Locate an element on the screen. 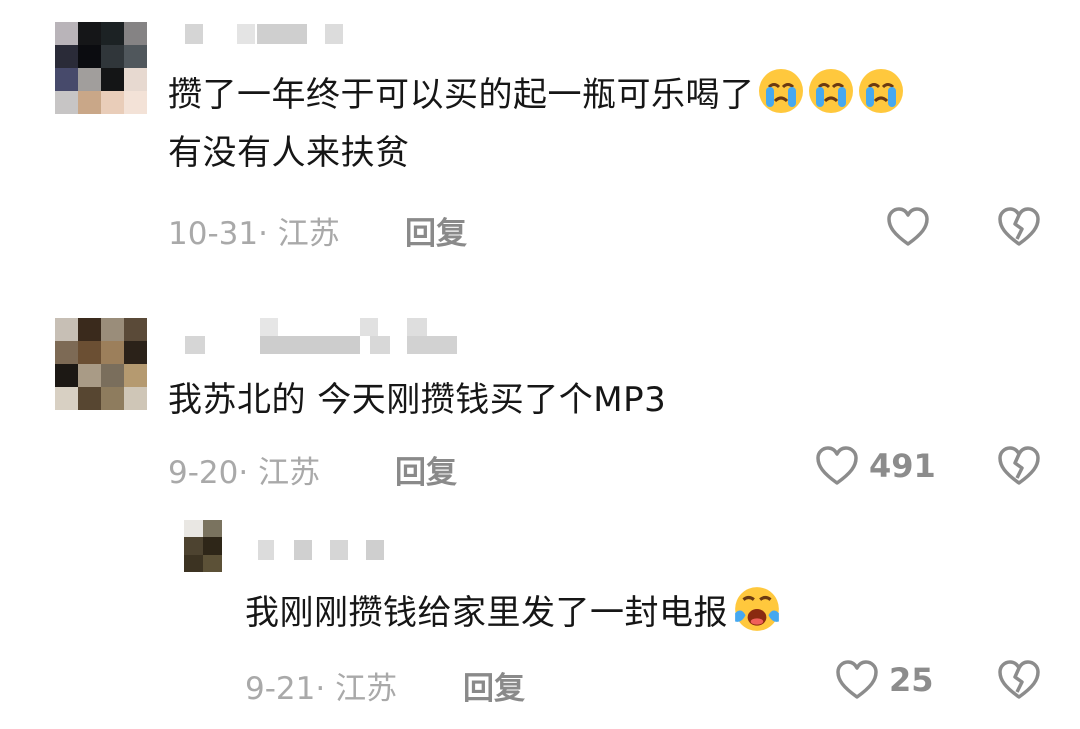  like-count: 25 is located at coordinates (911, 680).